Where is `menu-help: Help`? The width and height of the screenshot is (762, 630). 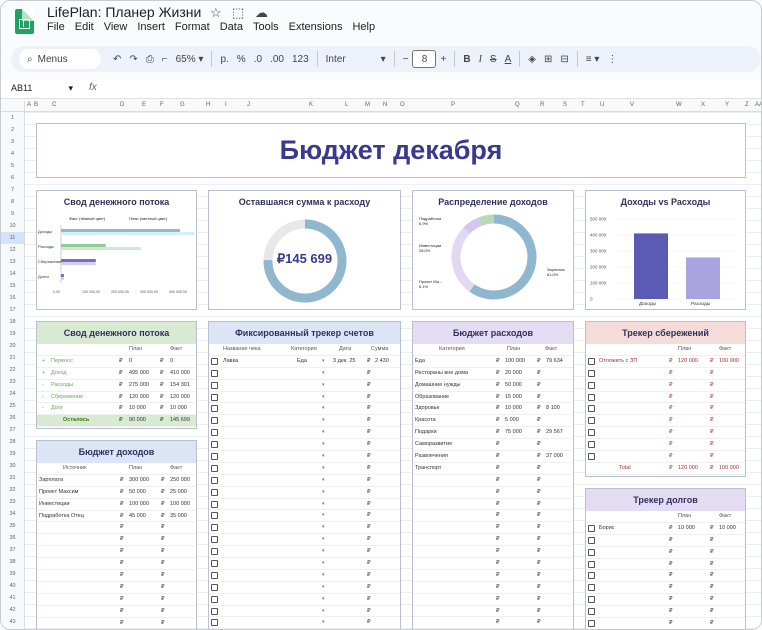 menu-help: Help is located at coordinates (363, 27).